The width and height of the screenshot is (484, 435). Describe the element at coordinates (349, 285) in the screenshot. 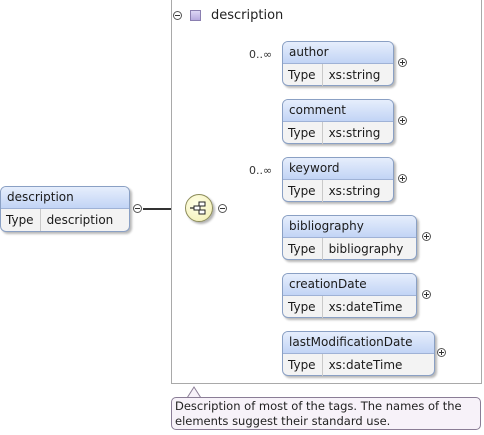

I see `element-name: creationDate` at that location.